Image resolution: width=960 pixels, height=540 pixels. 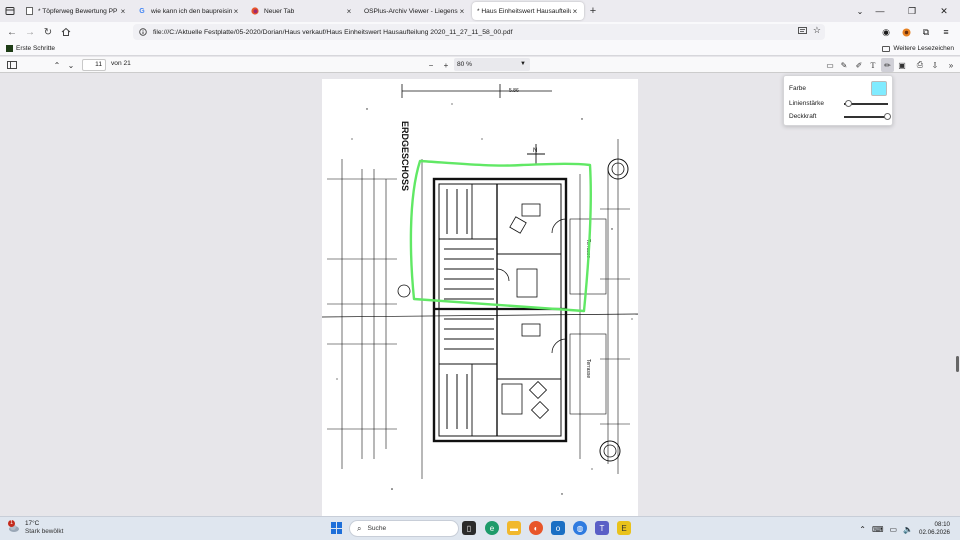 What do you see at coordinates (817, 30) in the screenshot?
I see `bookmark-star-icon: ☆` at bounding box center [817, 30].